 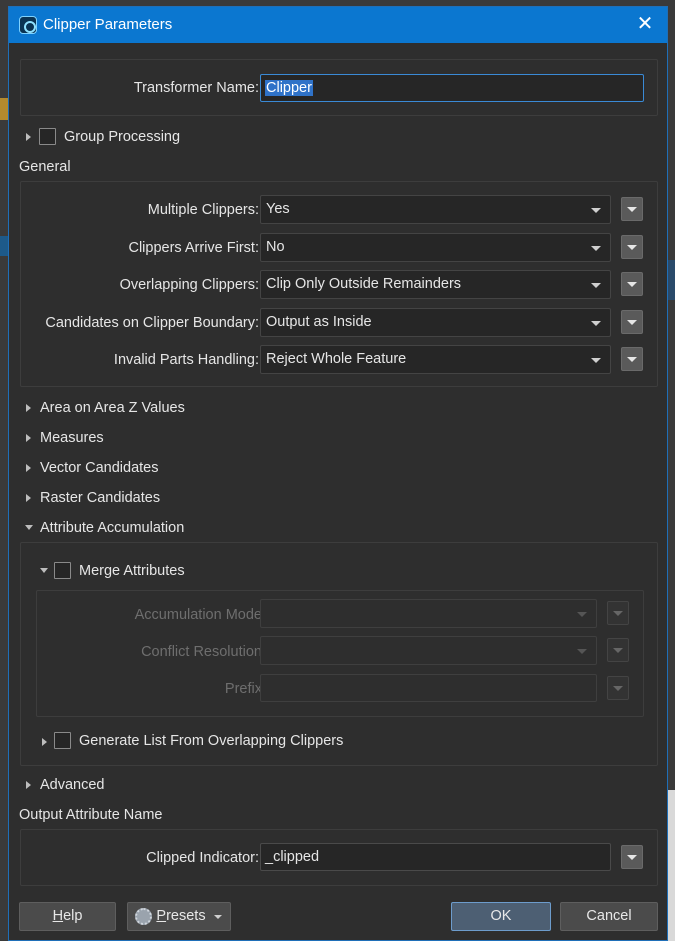 What do you see at coordinates (211, 741) in the screenshot?
I see `generate-list-label: Generate List From Overlapping Clippers` at bounding box center [211, 741].